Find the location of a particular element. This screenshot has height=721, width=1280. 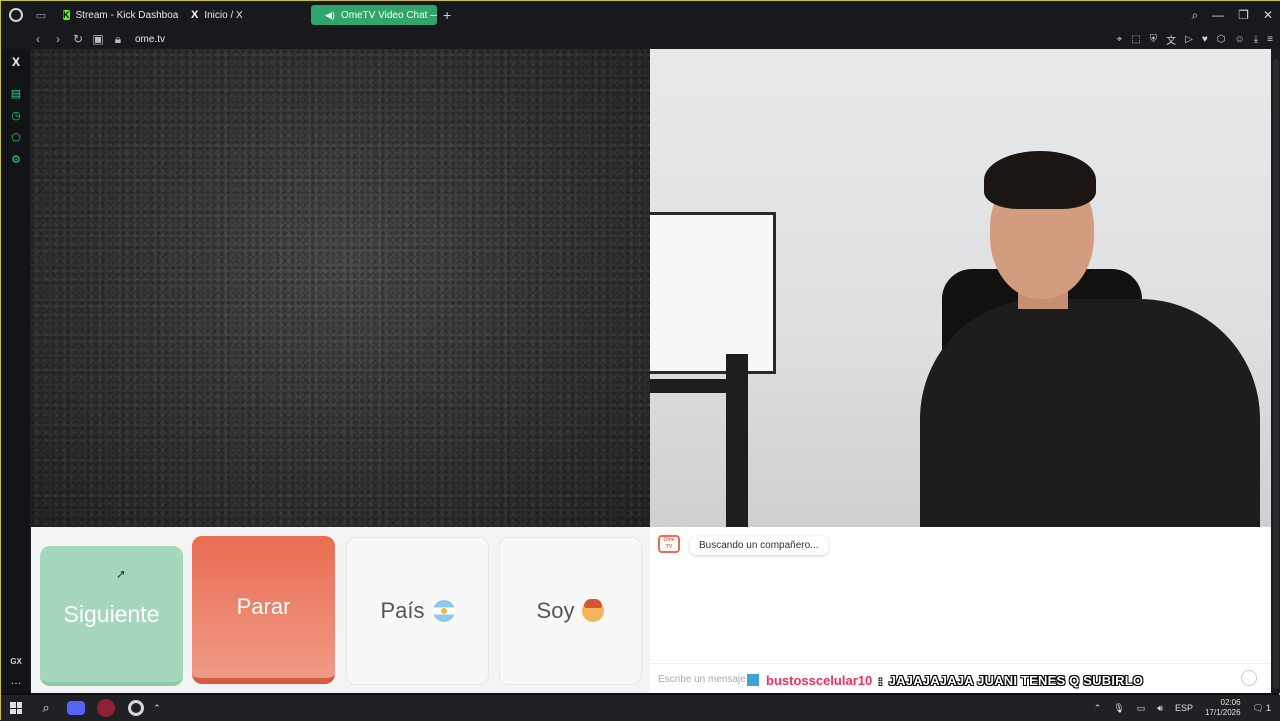

heart-icon: ♥ is located at coordinates (1205, 39).